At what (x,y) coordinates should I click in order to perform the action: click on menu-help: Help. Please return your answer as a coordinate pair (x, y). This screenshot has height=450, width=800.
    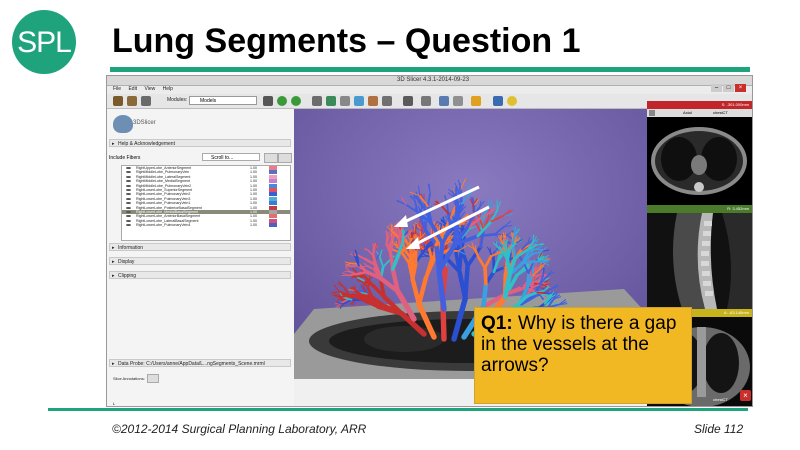
    Looking at the image, I should click on (168, 89).